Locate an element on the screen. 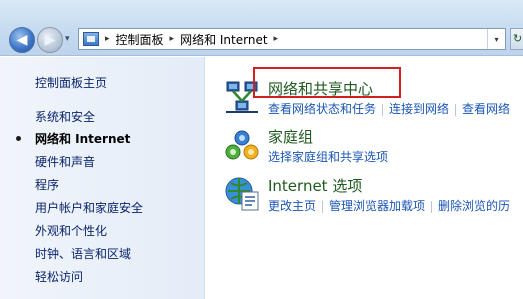  connect-to-network-link: 连接到网络 is located at coordinates (419, 109).